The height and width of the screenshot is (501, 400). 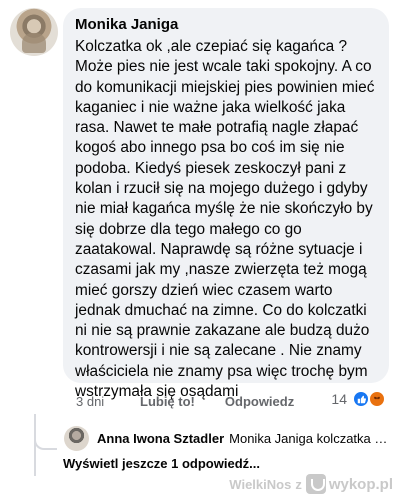 I want to click on watermark-source: WielkiNos, so click(x=260, y=484).